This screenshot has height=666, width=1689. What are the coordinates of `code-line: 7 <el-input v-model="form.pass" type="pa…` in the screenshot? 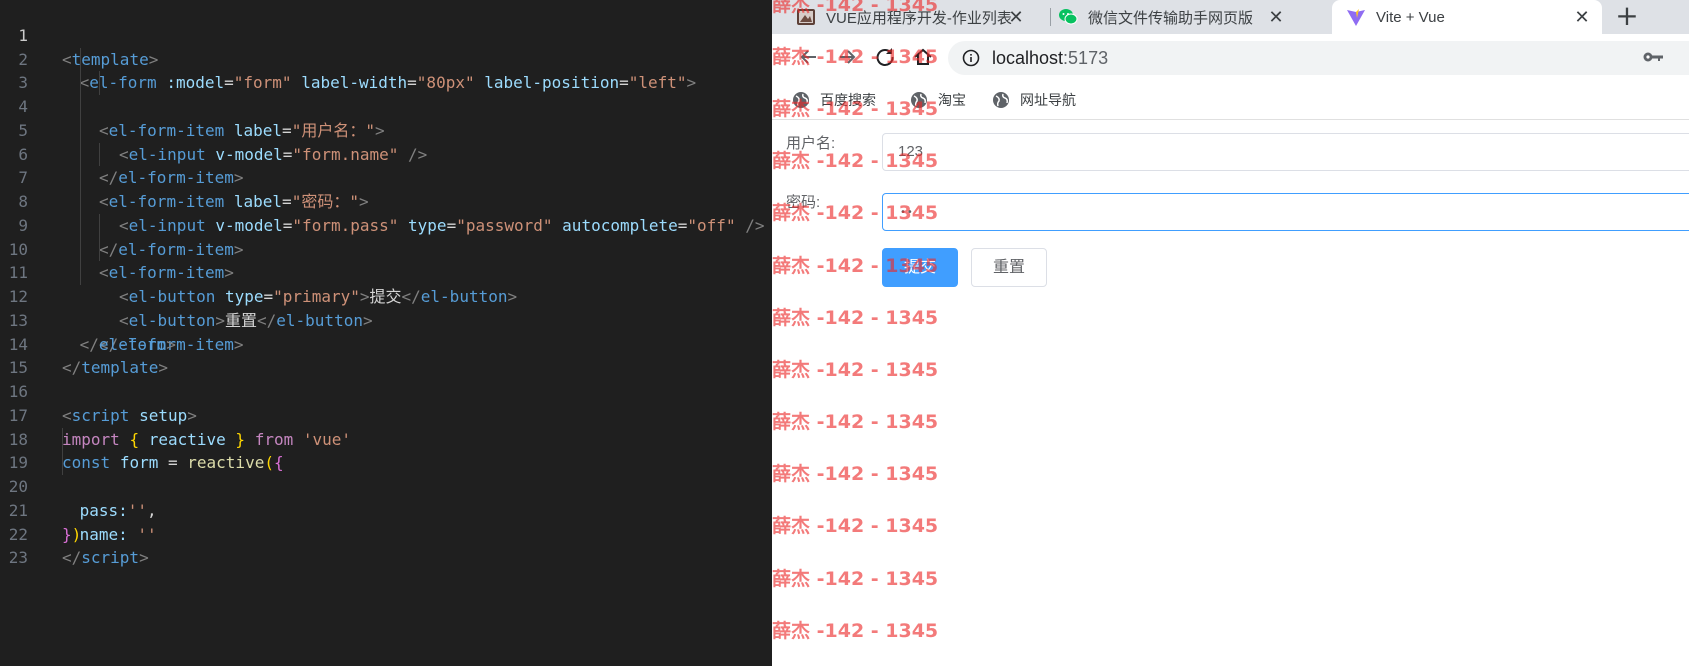 It's located at (386, 188).